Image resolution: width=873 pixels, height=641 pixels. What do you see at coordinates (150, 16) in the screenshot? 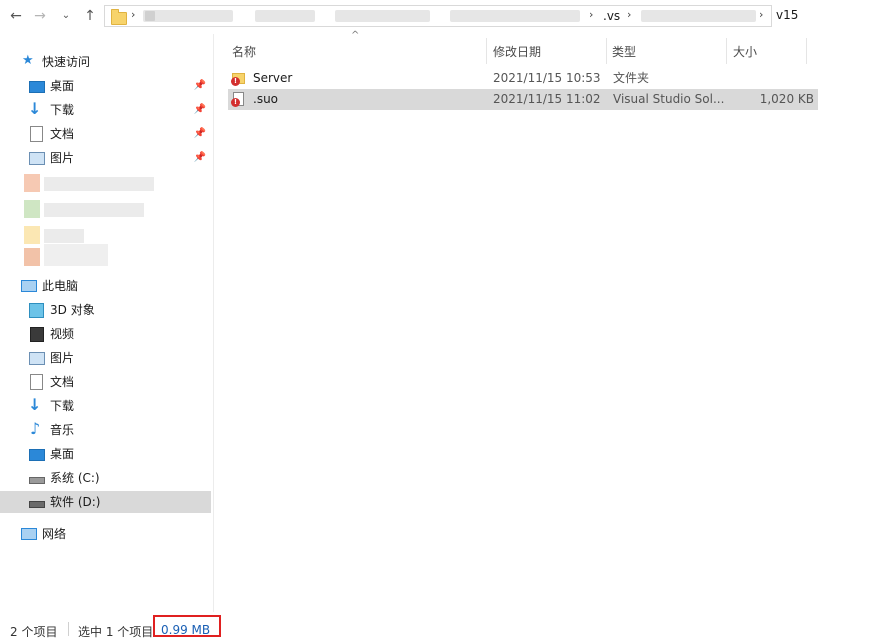
I see `redacted-block` at bounding box center [150, 16].